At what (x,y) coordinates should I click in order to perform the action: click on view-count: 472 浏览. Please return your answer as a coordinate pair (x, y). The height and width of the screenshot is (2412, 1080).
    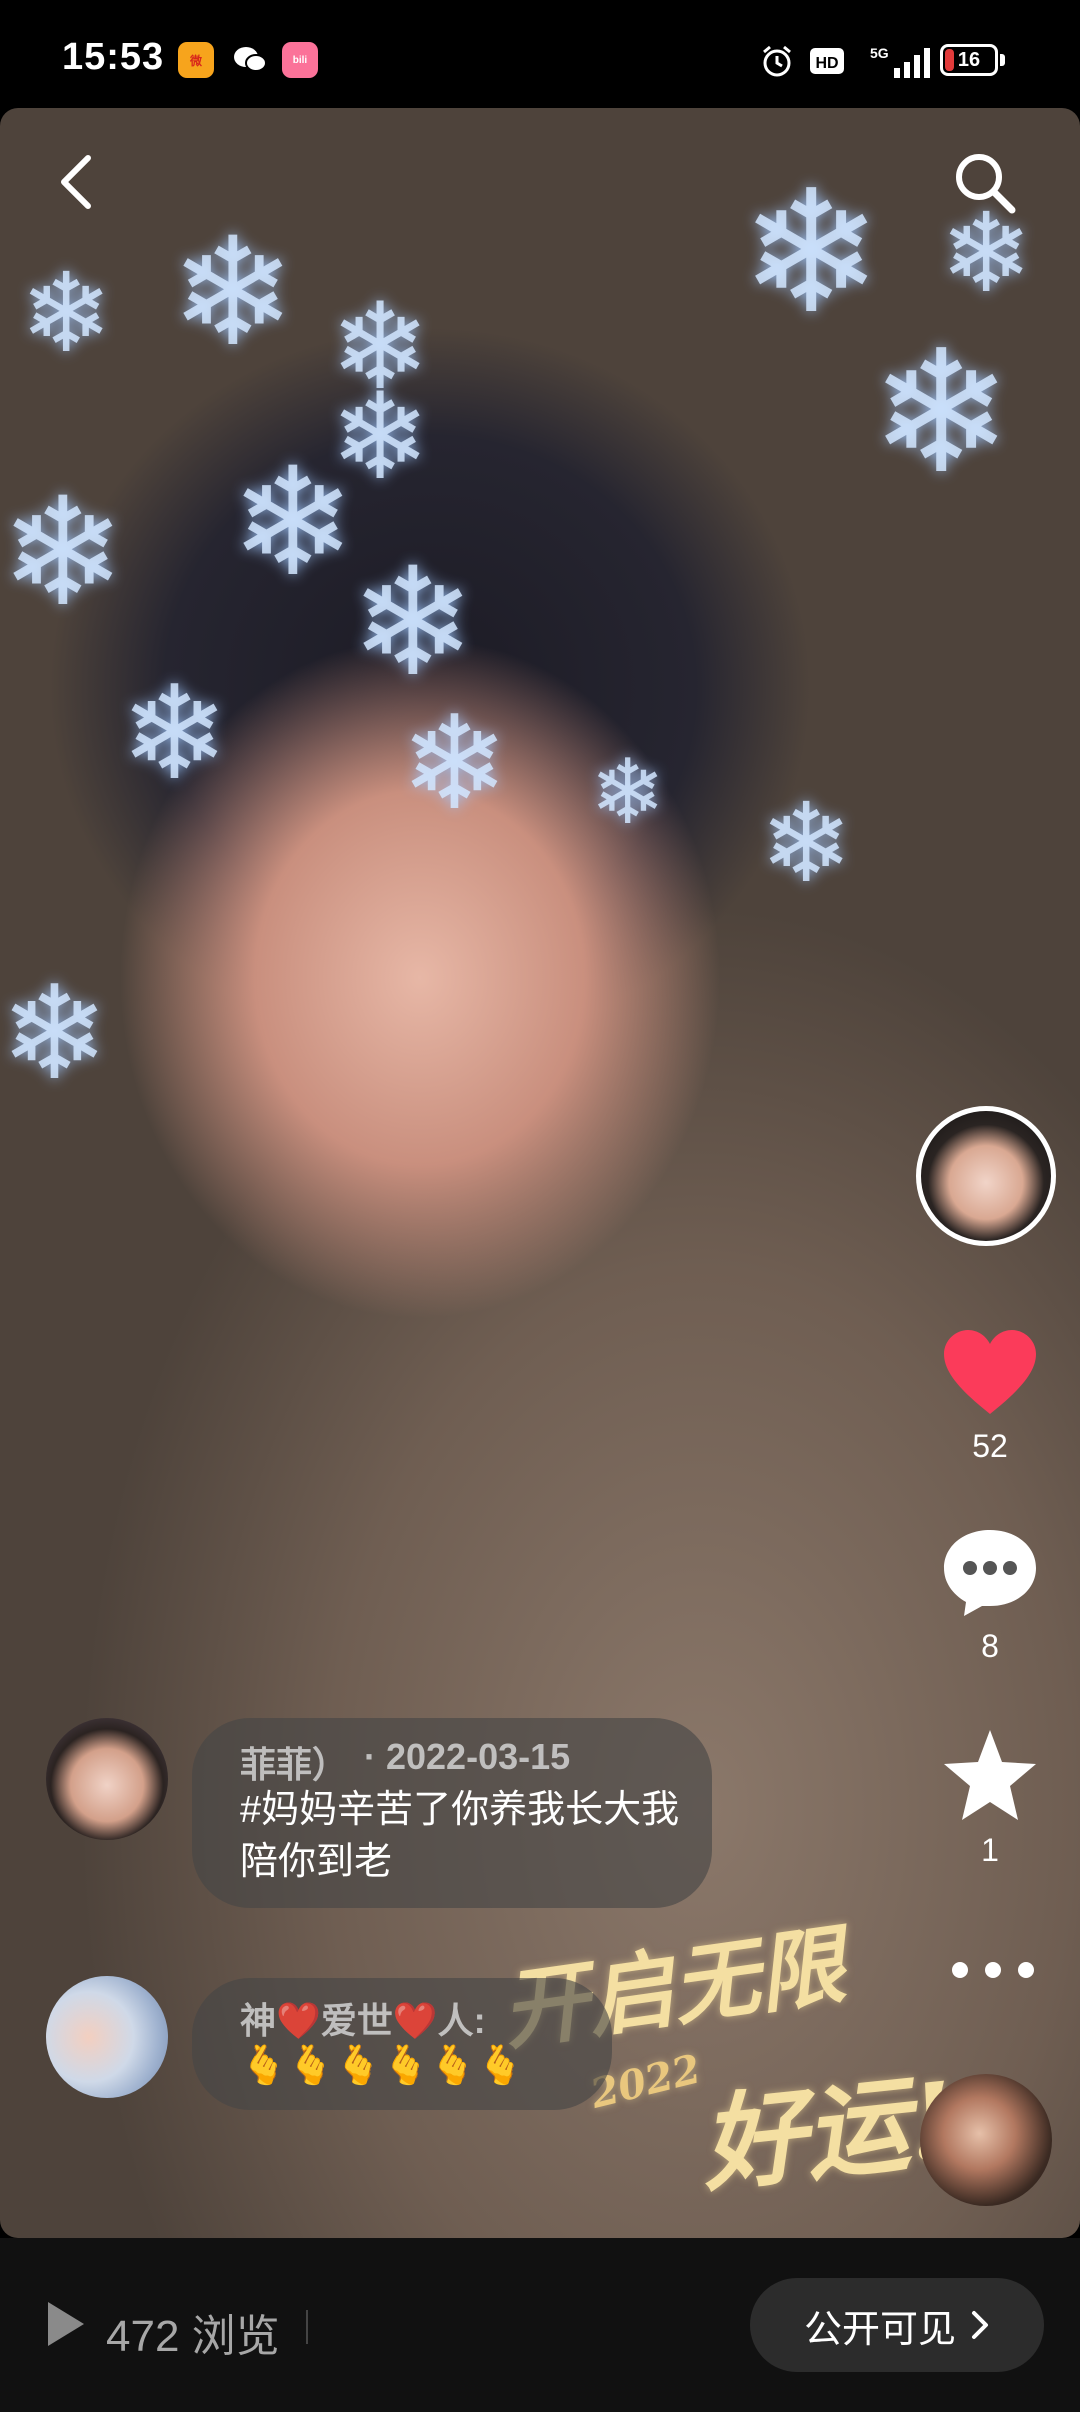
    Looking at the image, I should click on (193, 2336).